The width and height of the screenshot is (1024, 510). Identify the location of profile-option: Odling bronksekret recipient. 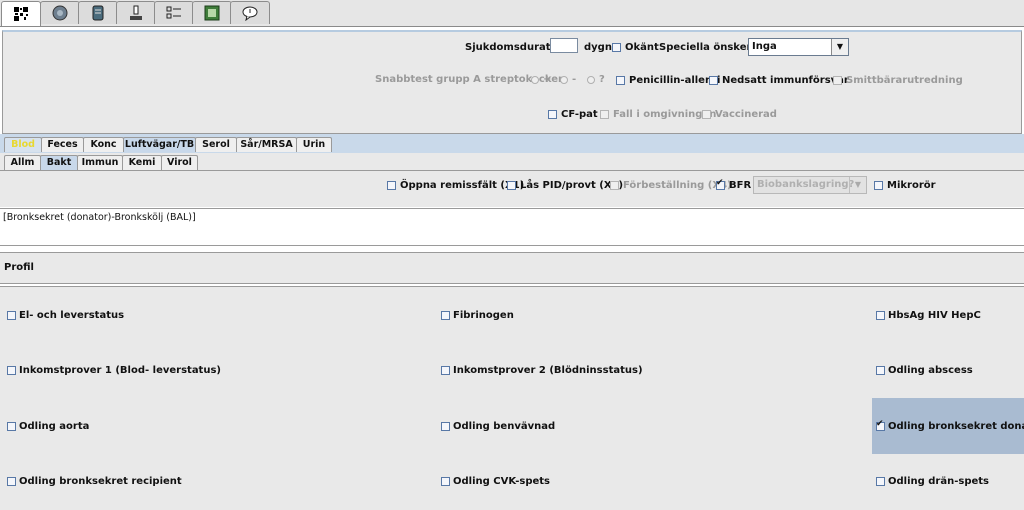
(150, 481).